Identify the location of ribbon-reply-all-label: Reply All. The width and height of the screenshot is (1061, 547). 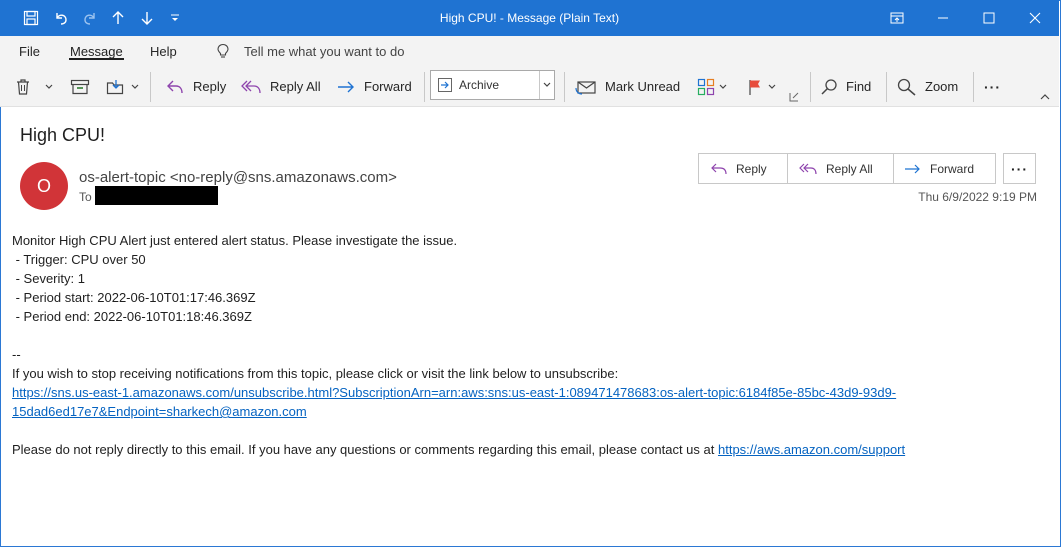
(295, 86).